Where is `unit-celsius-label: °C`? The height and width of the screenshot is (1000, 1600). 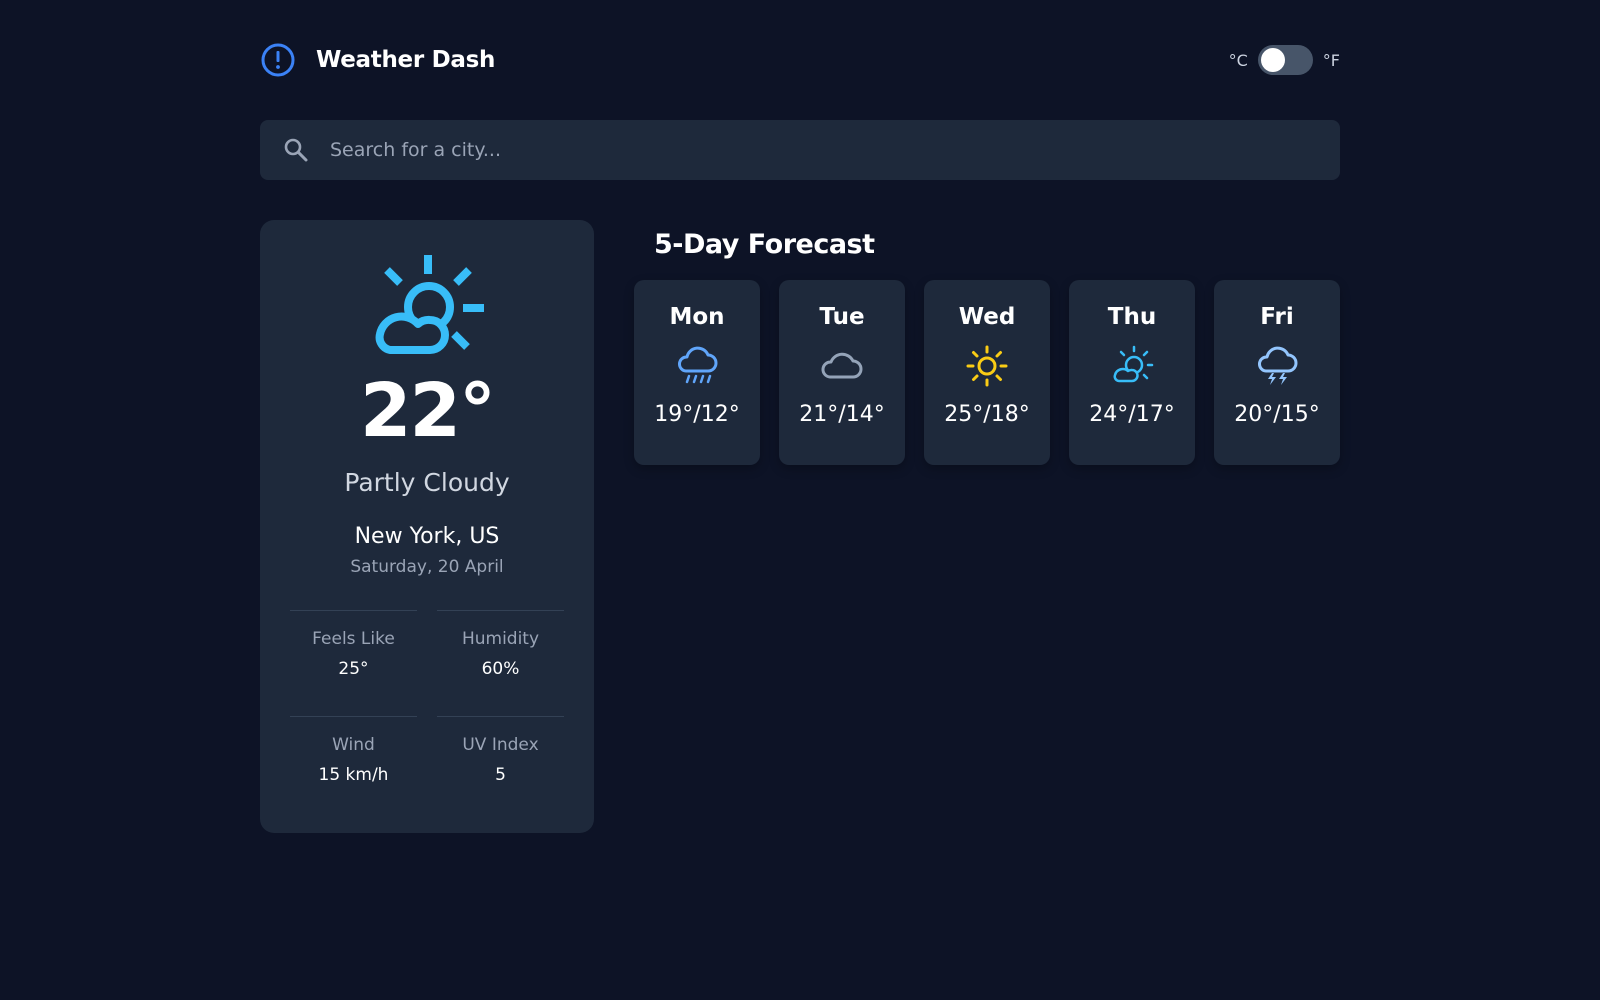 unit-celsius-label: °C is located at coordinates (1238, 60).